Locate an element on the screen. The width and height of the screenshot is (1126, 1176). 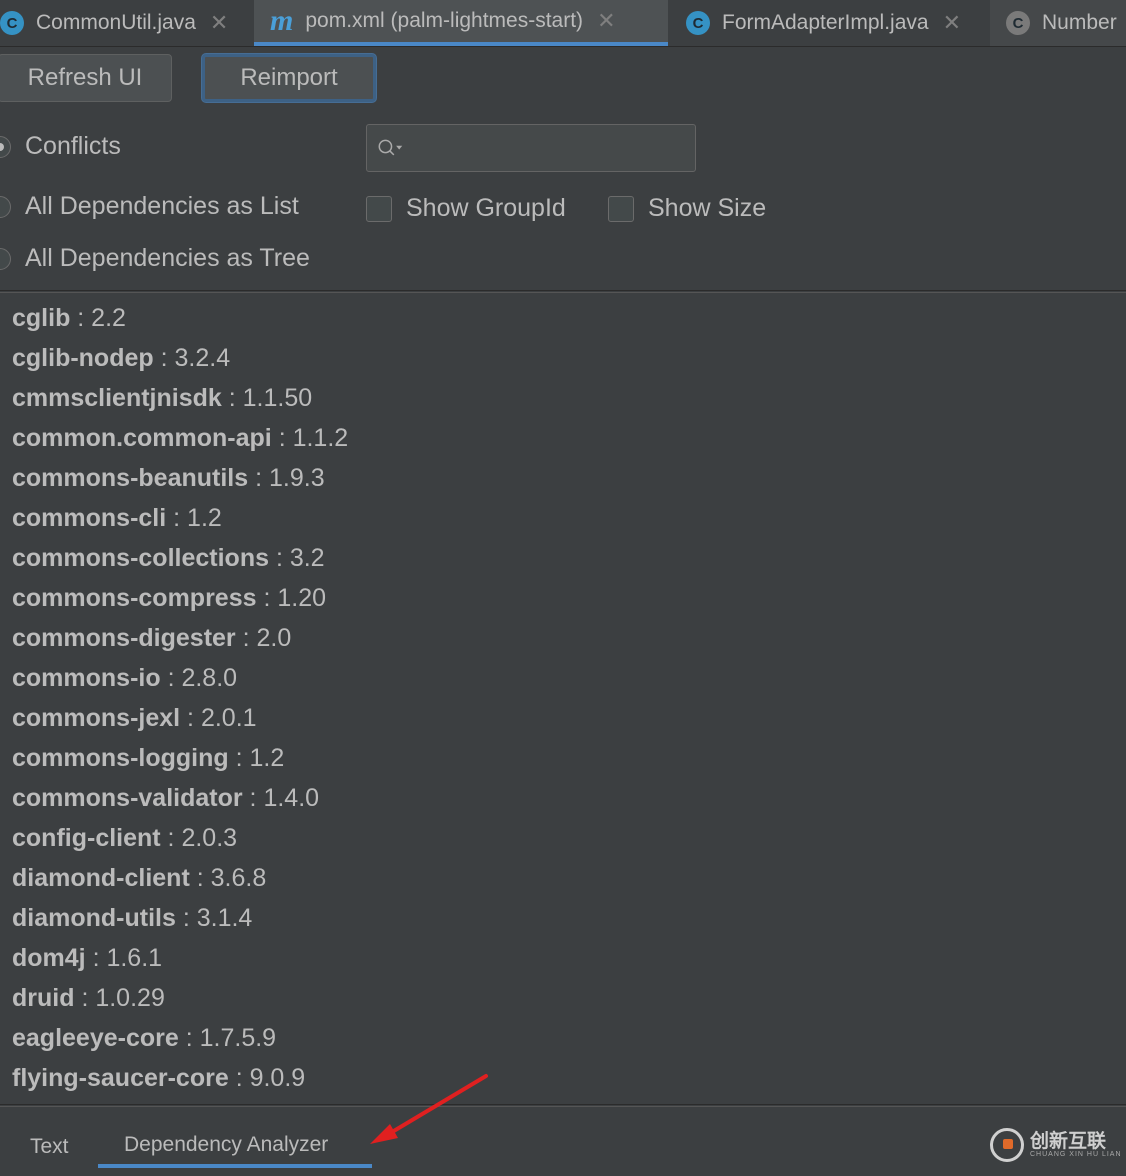
dependency-name: commons-digester is located at coordinates (124, 638).